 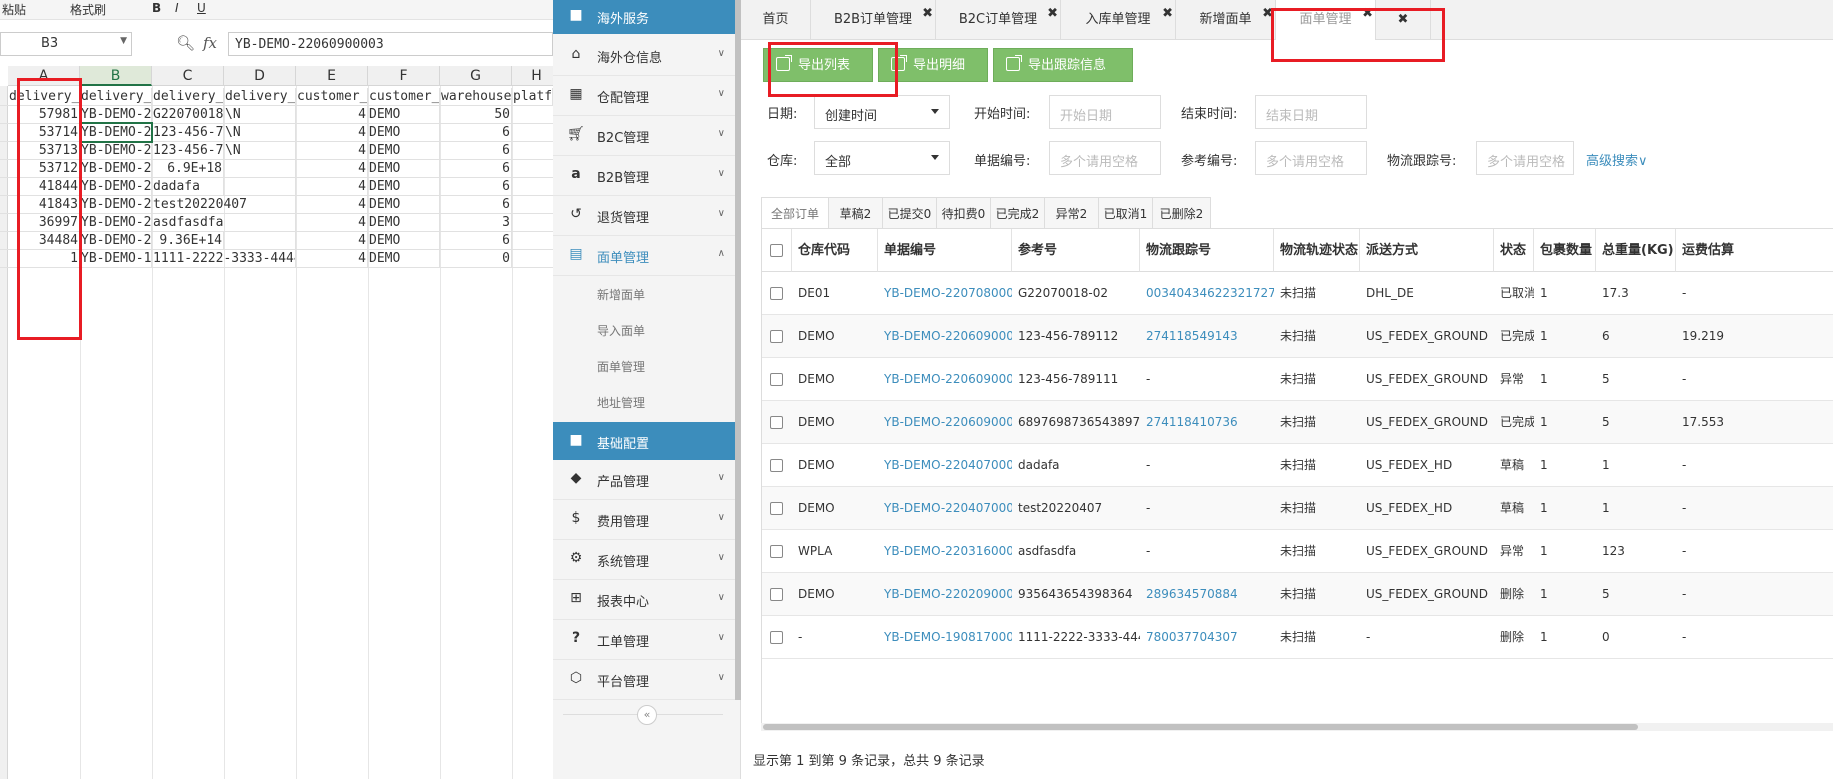 What do you see at coordinates (390, 44) in the screenshot?
I see `formula-input: YB-DEMO-22060900003` at bounding box center [390, 44].